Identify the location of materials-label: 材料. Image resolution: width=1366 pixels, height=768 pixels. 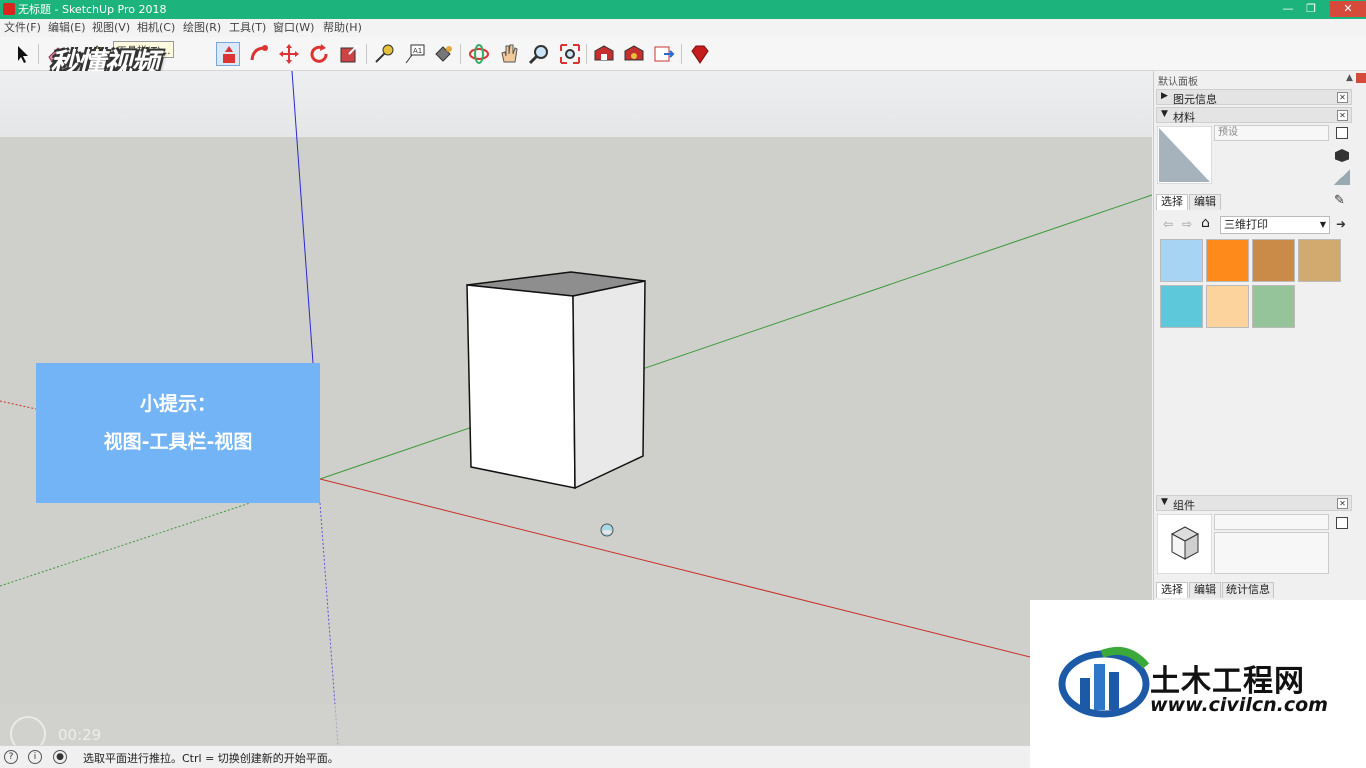
(1184, 117).